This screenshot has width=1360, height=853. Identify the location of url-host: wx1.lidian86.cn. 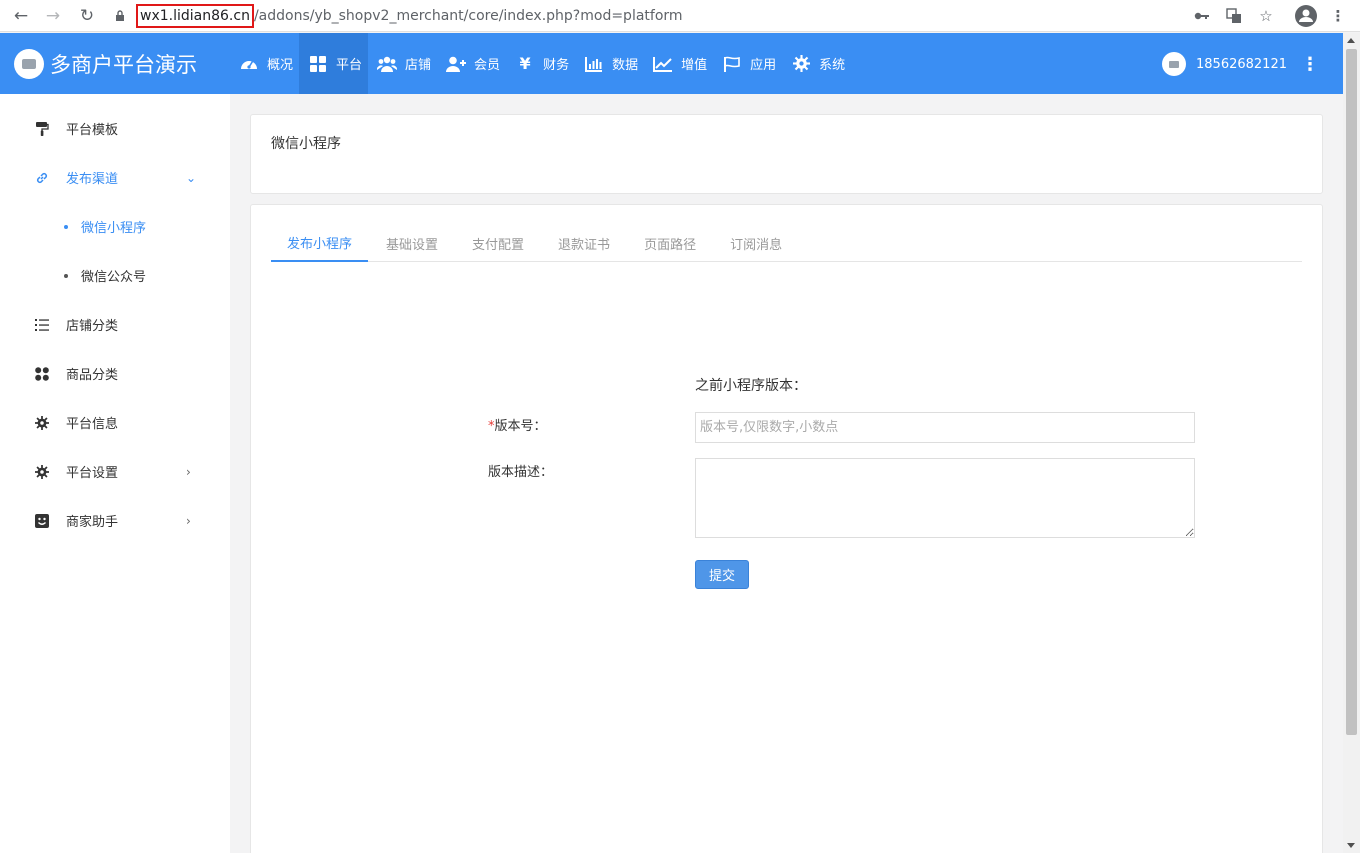
(195, 16).